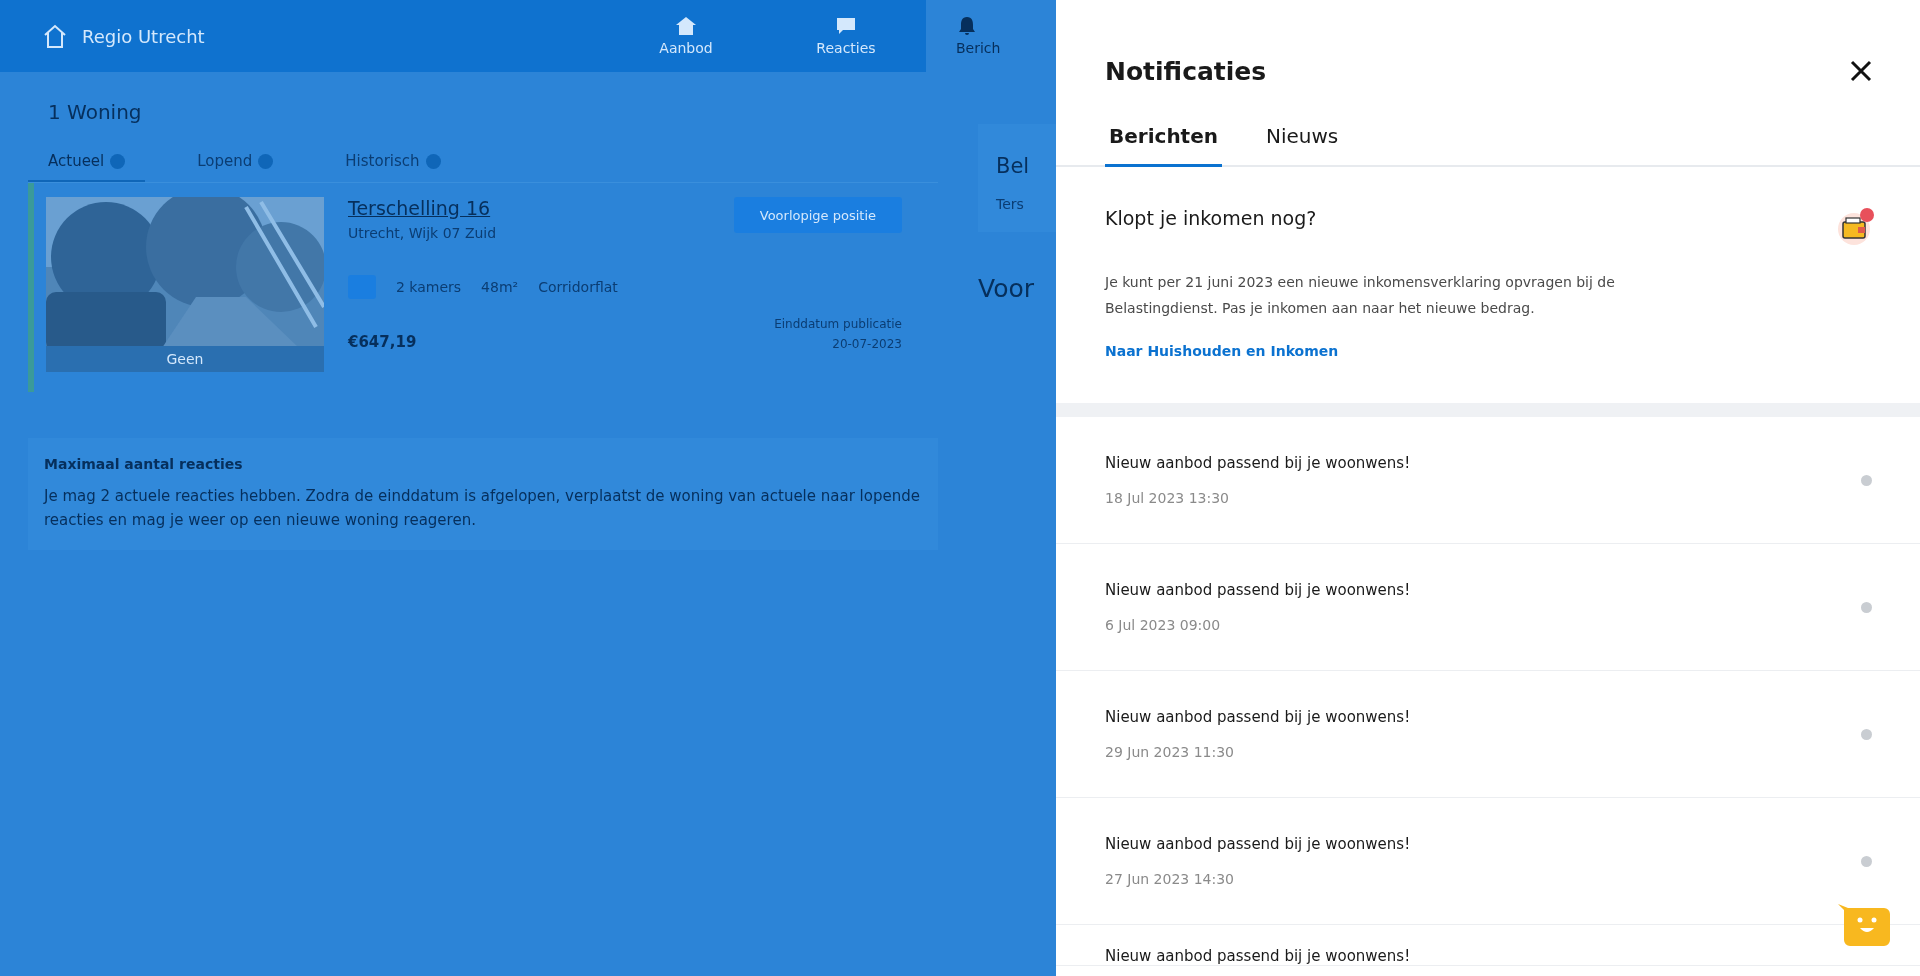 The height and width of the screenshot is (976, 1920). What do you see at coordinates (817, 215) in the screenshot?
I see `position-button: Voorlopige positie` at bounding box center [817, 215].